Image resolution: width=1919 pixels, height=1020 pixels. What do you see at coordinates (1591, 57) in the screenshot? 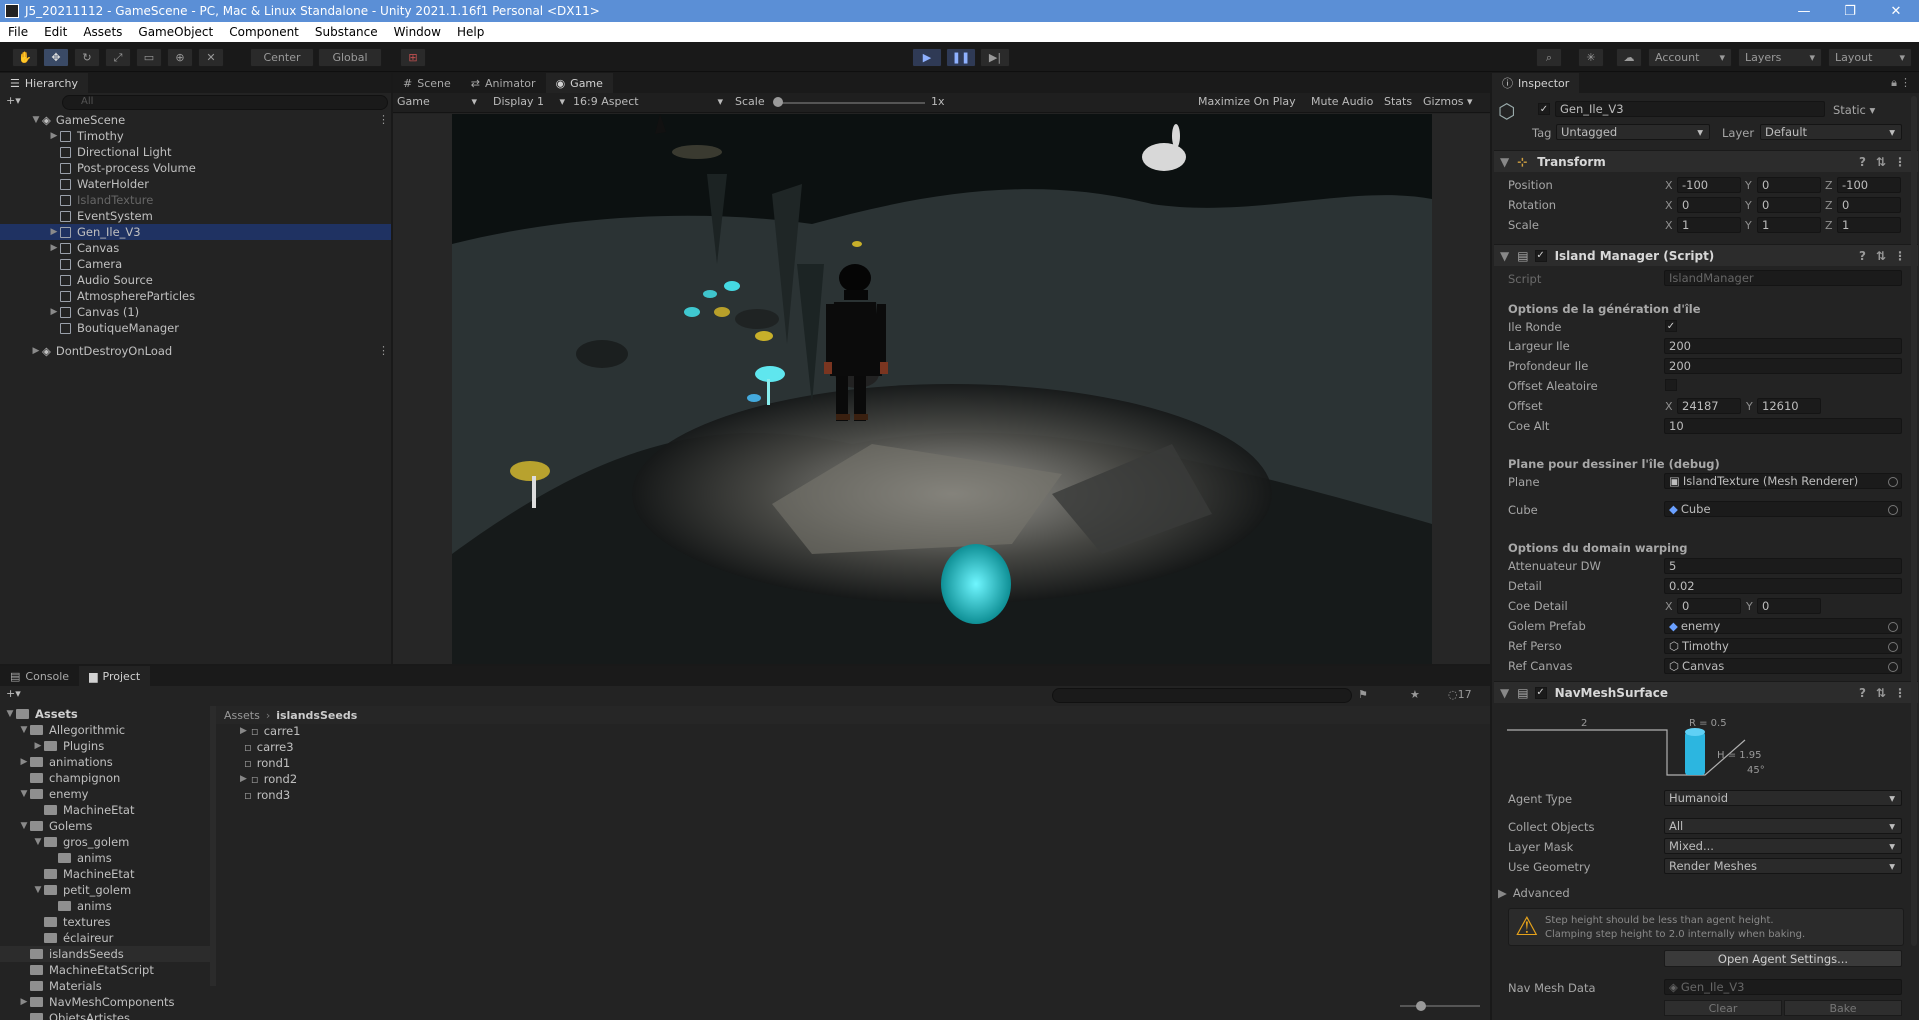
I see `collab-icon: ✳` at bounding box center [1591, 57].